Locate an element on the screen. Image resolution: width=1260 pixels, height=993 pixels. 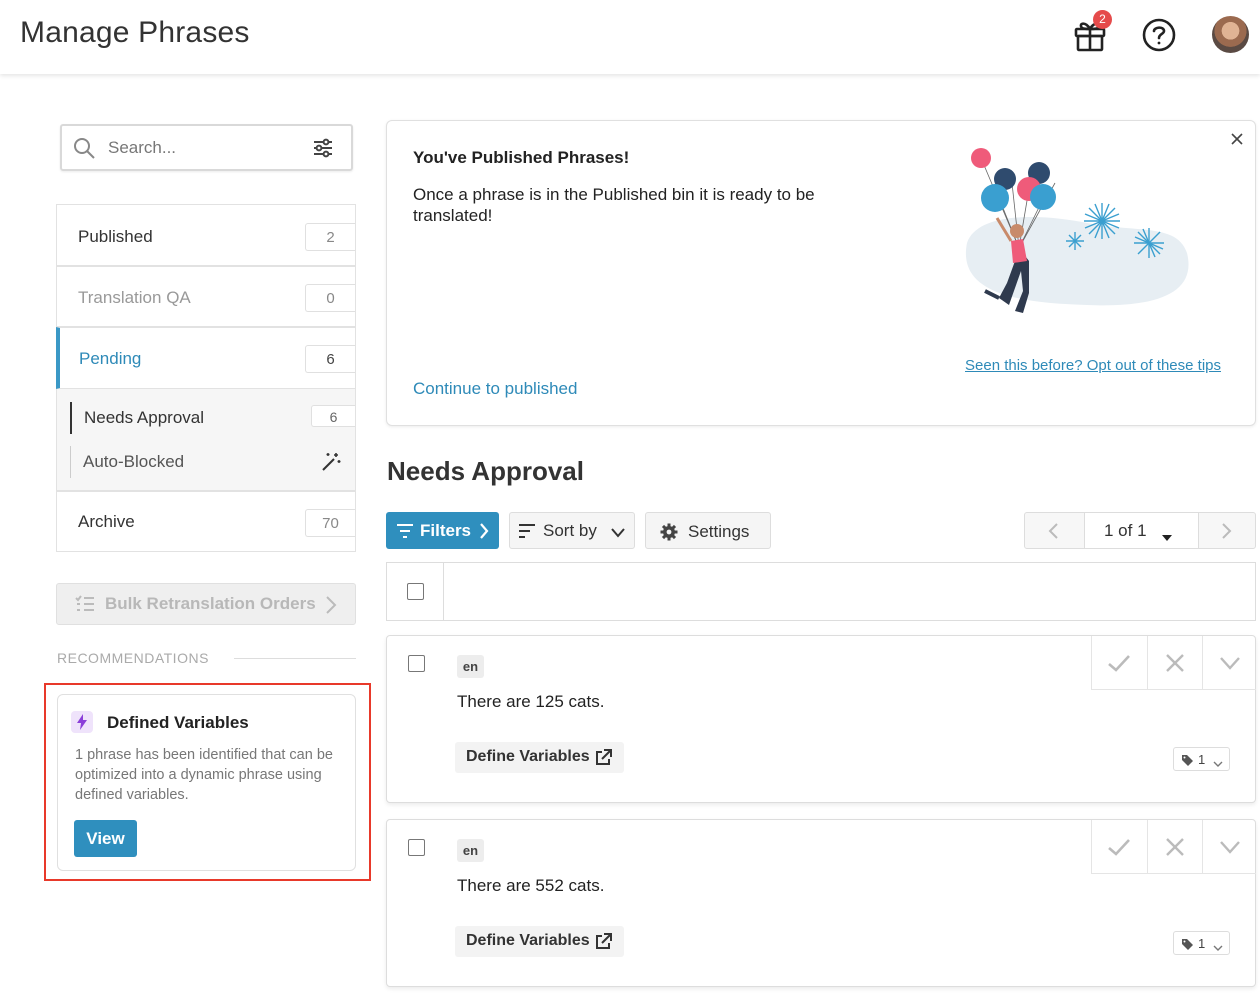
opt-out-link: Seen this before? Opt out of these tips is located at coordinates (1093, 365).